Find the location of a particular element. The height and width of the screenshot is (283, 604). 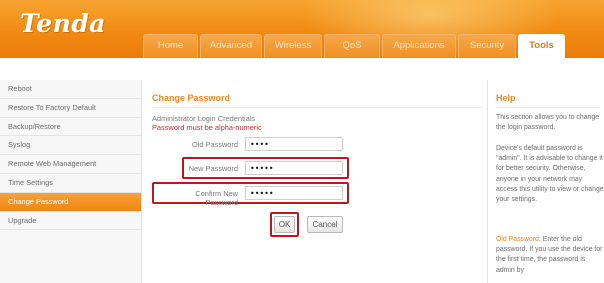

sidebar-item-backup-restore: Backup/Restore is located at coordinates (70, 127).